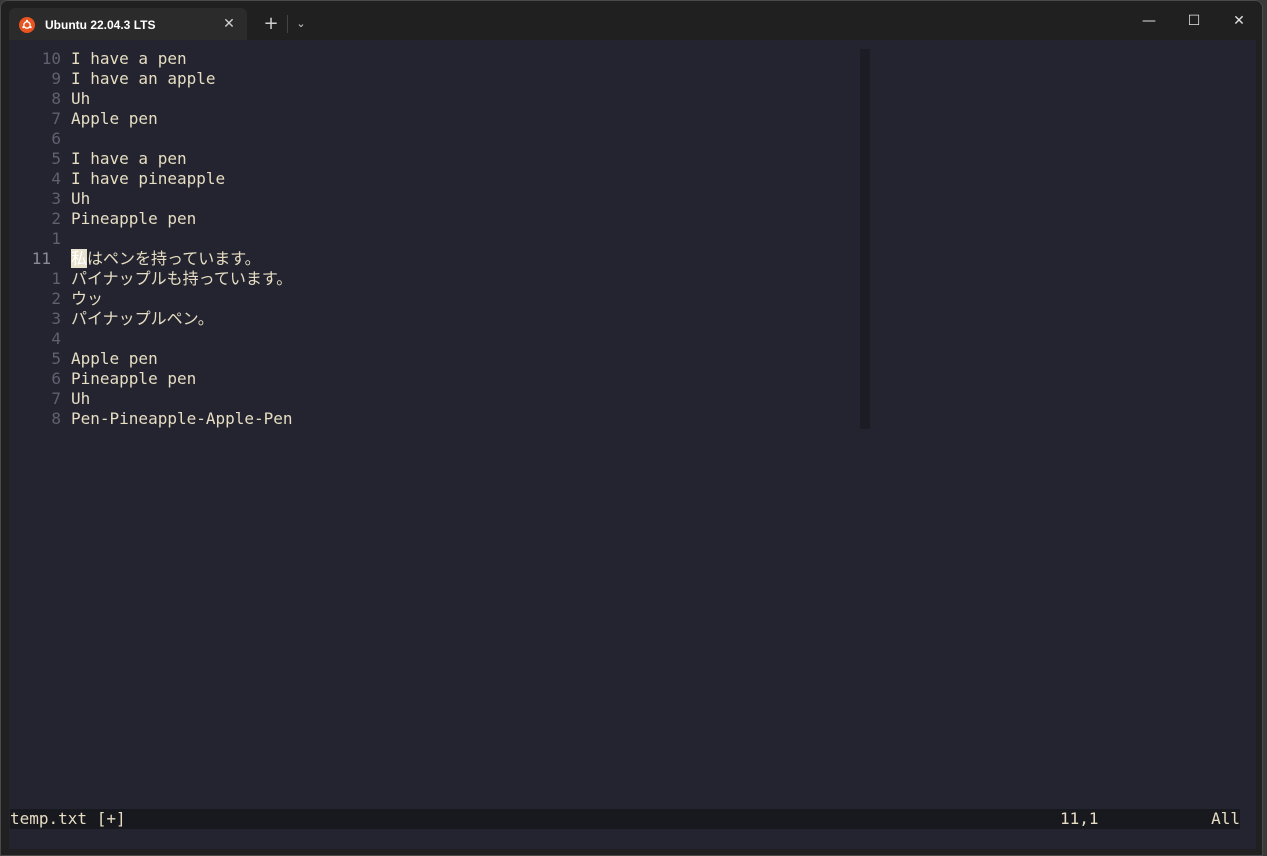 This screenshot has height=856, width=1267. What do you see at coordinates (435, 99) in the screenshot?
I see `editor-line: 8 Uh` at bounding box center [435, 99].